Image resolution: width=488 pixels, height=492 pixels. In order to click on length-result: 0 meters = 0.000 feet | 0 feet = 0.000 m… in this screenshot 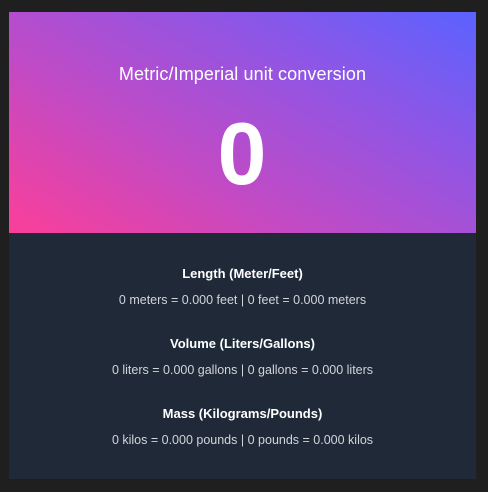, I will do `click(242, 300)`.